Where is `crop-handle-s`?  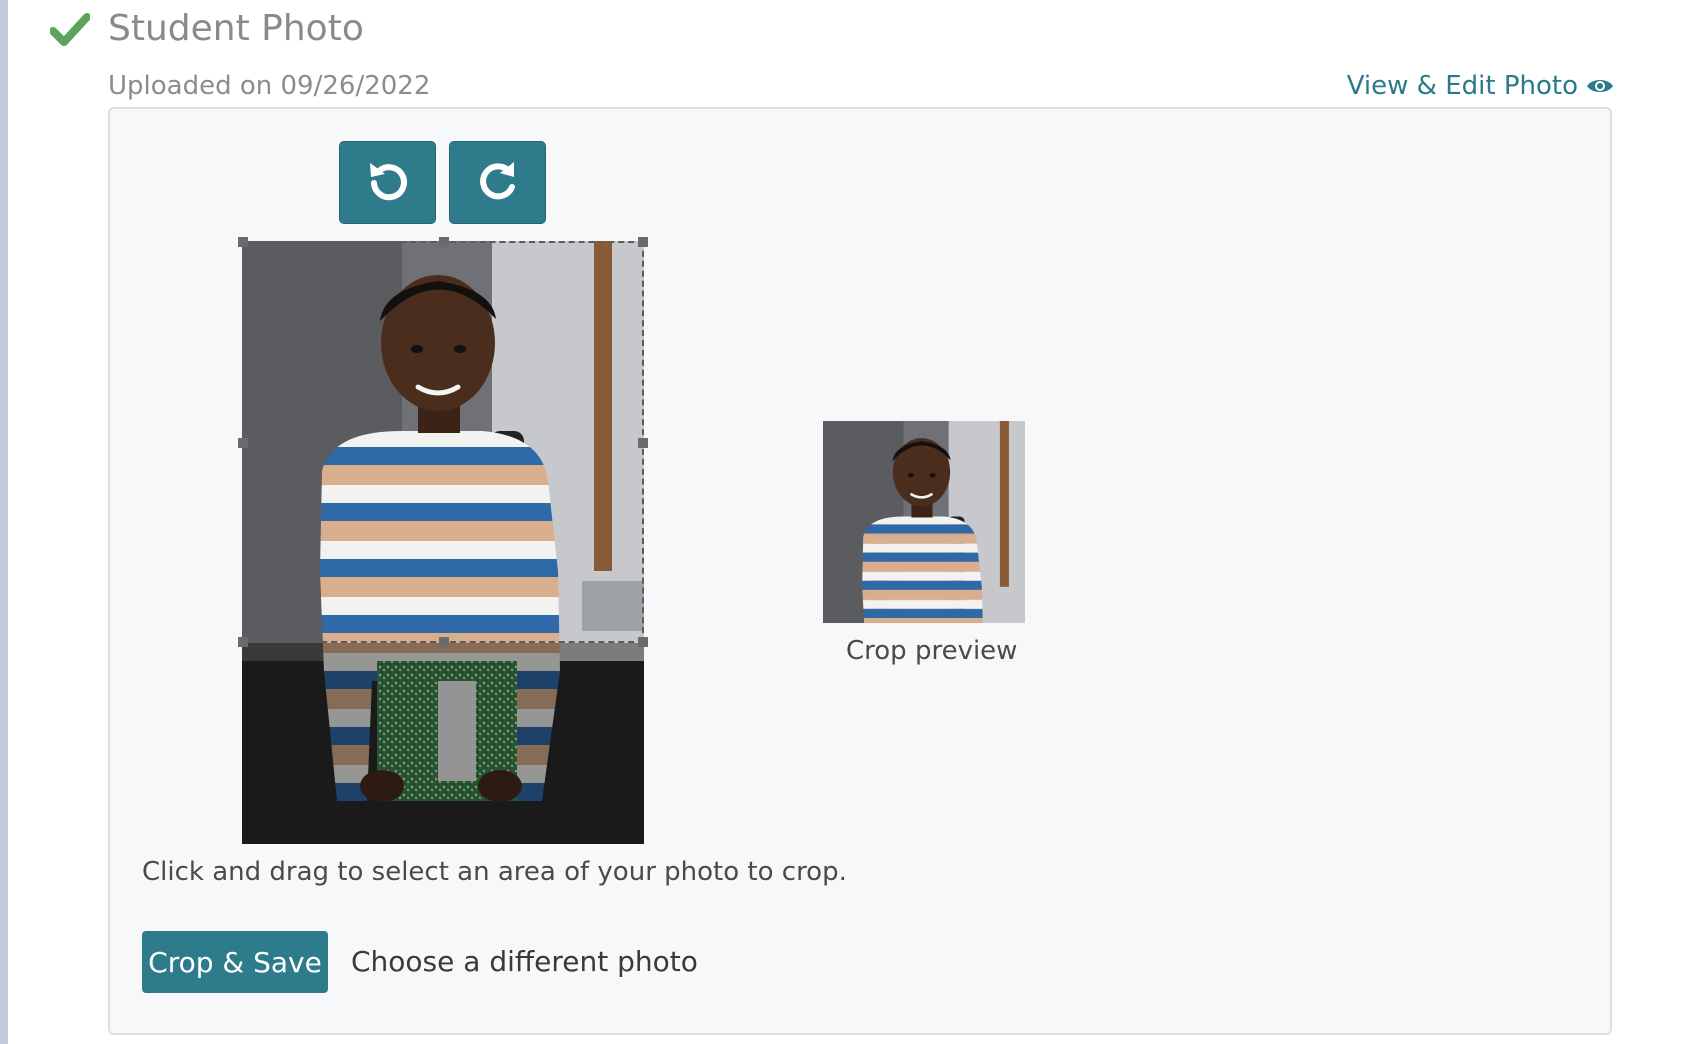
crop-handle-s is located at coordinates (444, 642).